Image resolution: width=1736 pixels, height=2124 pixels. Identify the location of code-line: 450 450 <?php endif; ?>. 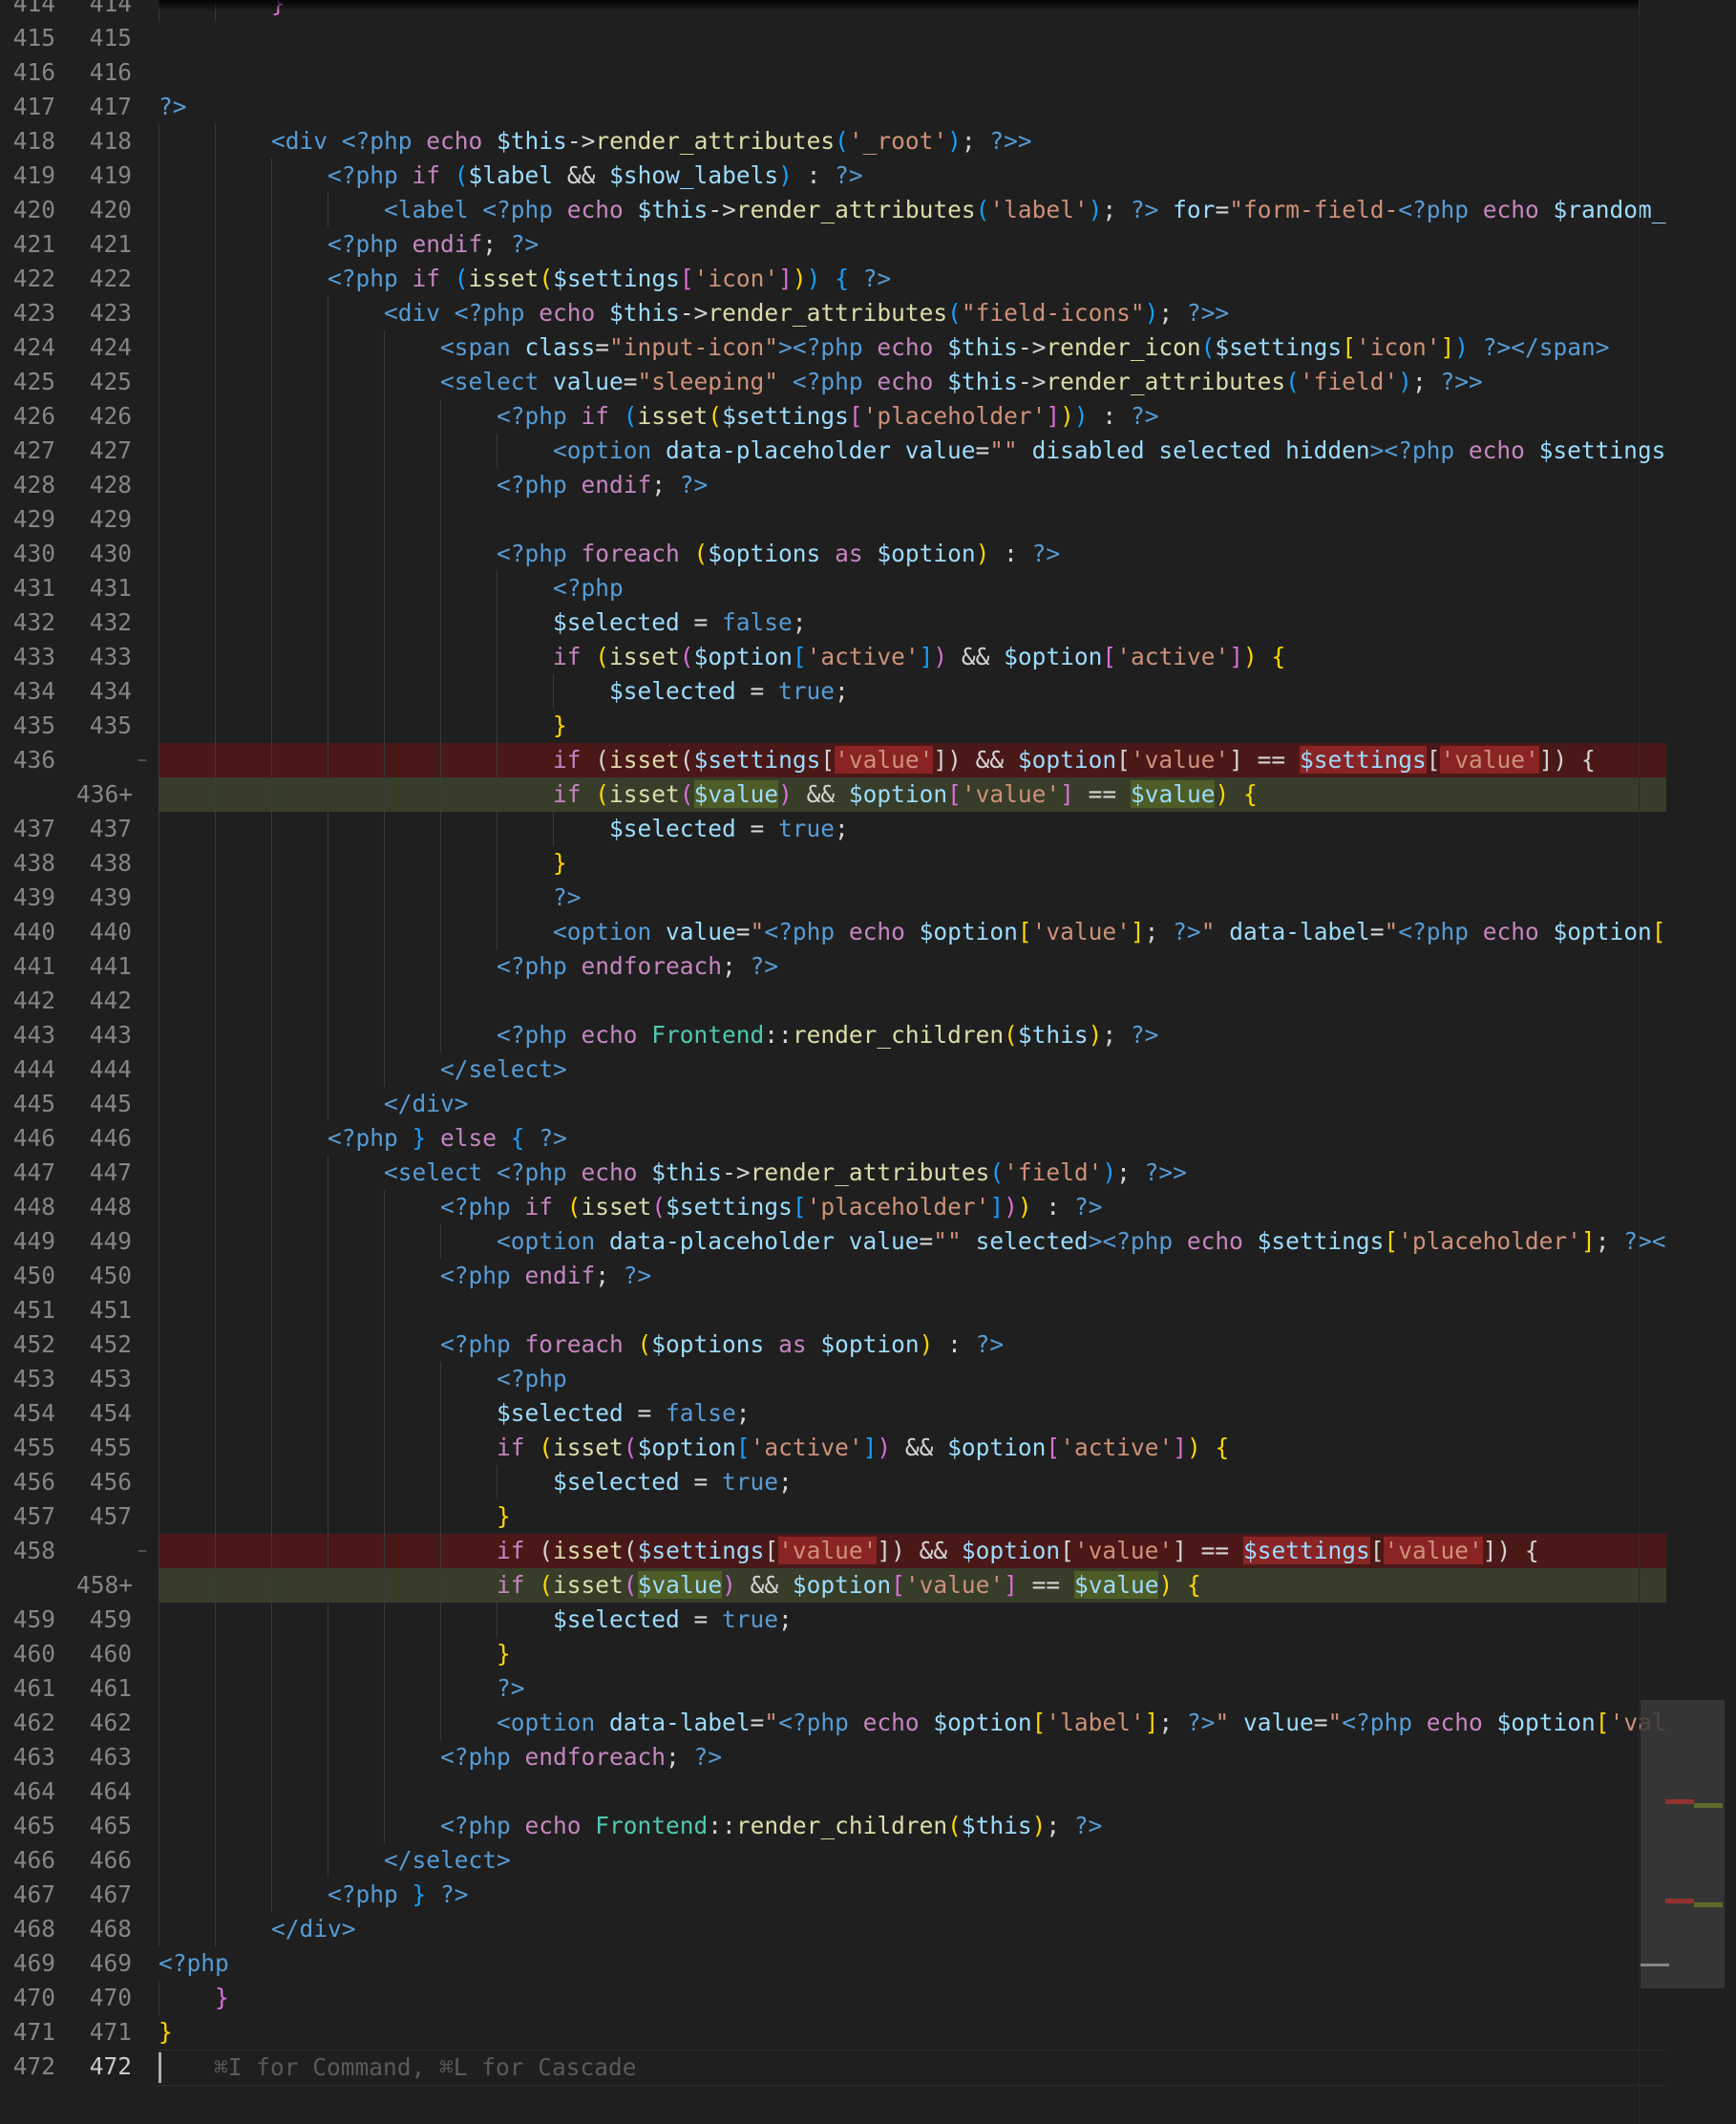
(833, 1276).